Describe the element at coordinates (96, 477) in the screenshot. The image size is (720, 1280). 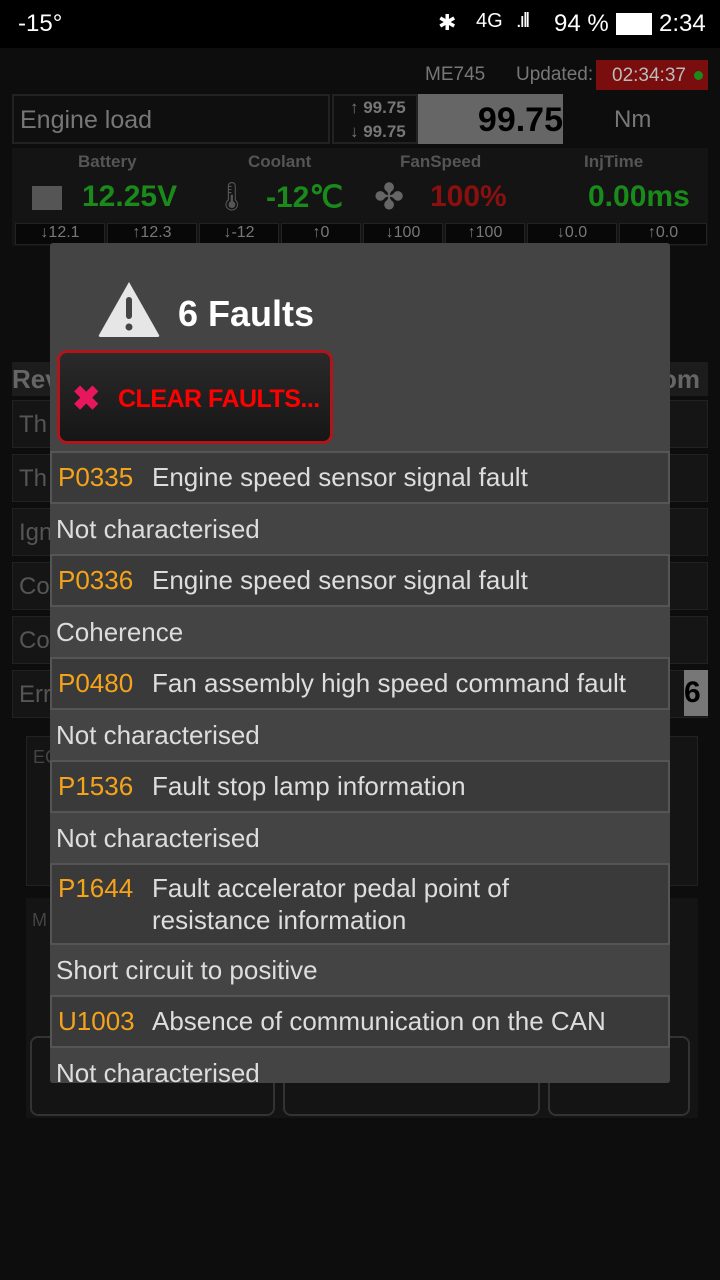
I see `fault-code: P0335` at that location.